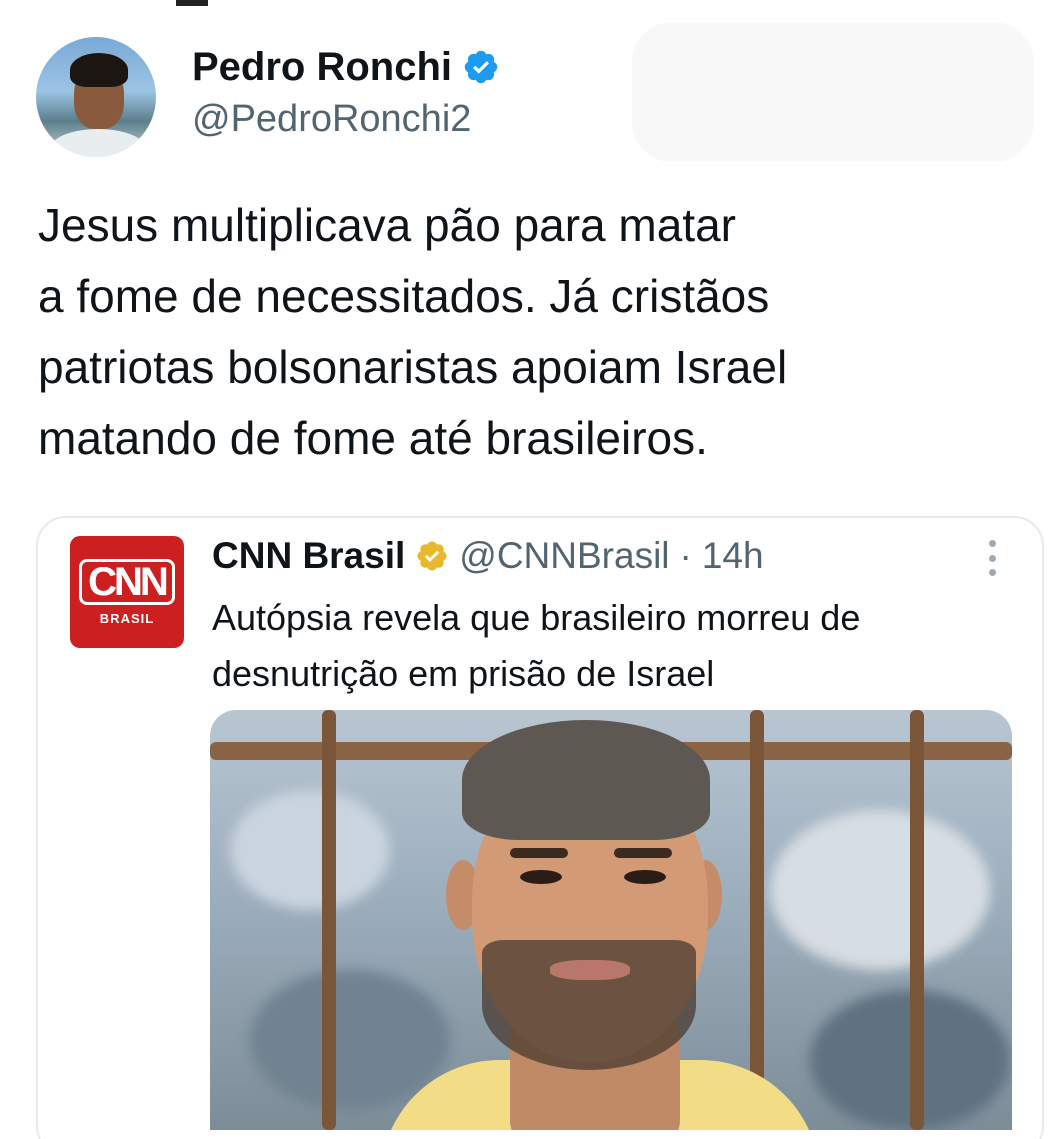 This screenshot has height=1139, width=1061. I want to click on person-hair, so click(586, 780).